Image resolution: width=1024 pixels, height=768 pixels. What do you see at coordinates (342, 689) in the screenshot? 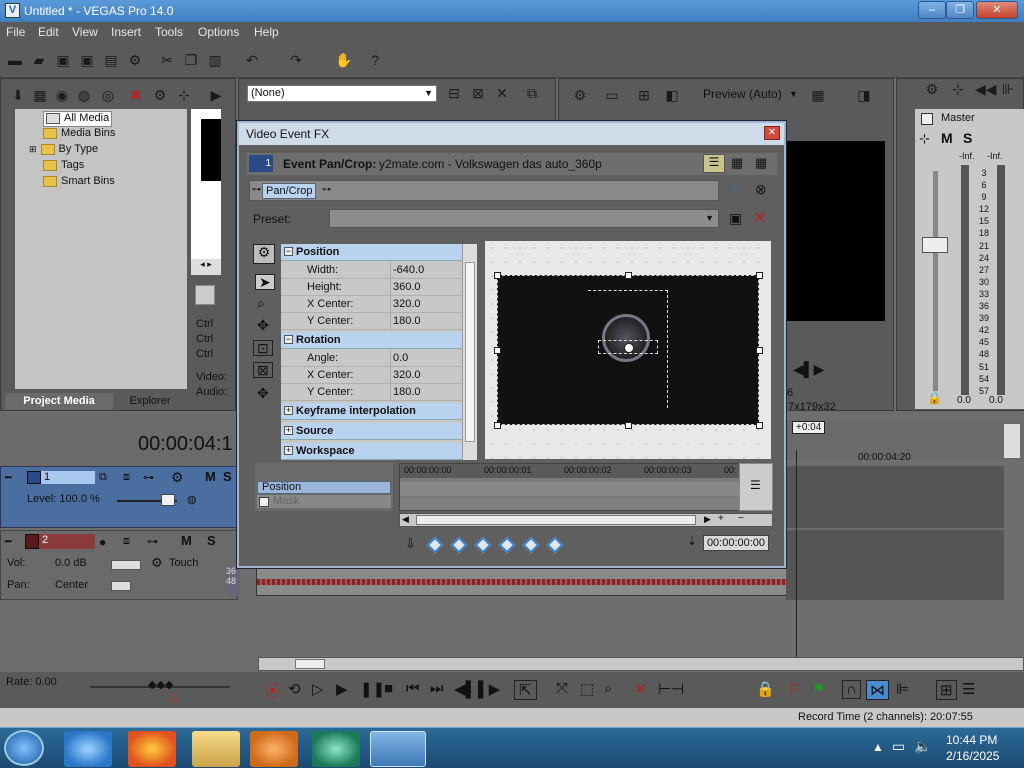
I see `play-icon: ▶` at bounding box center [342, 689].